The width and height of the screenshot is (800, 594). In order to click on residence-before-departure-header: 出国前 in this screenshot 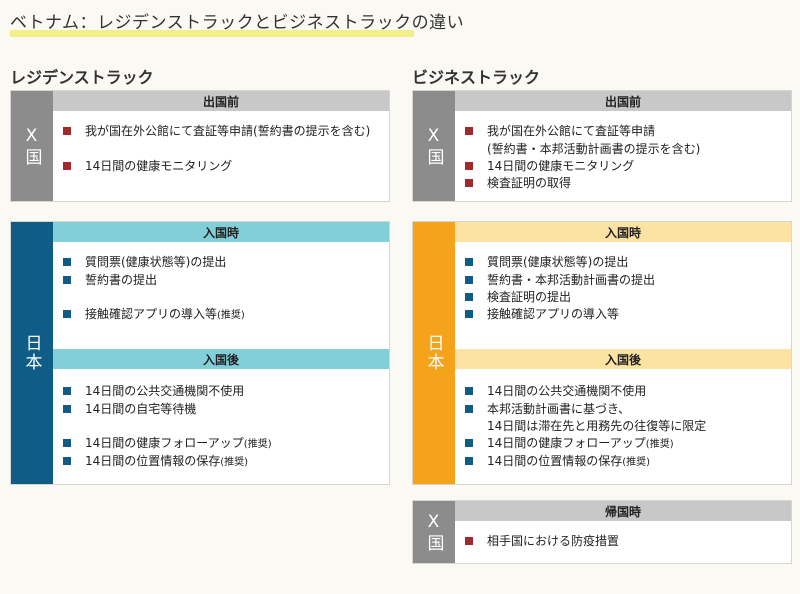, I will do `click(221, 101)`.